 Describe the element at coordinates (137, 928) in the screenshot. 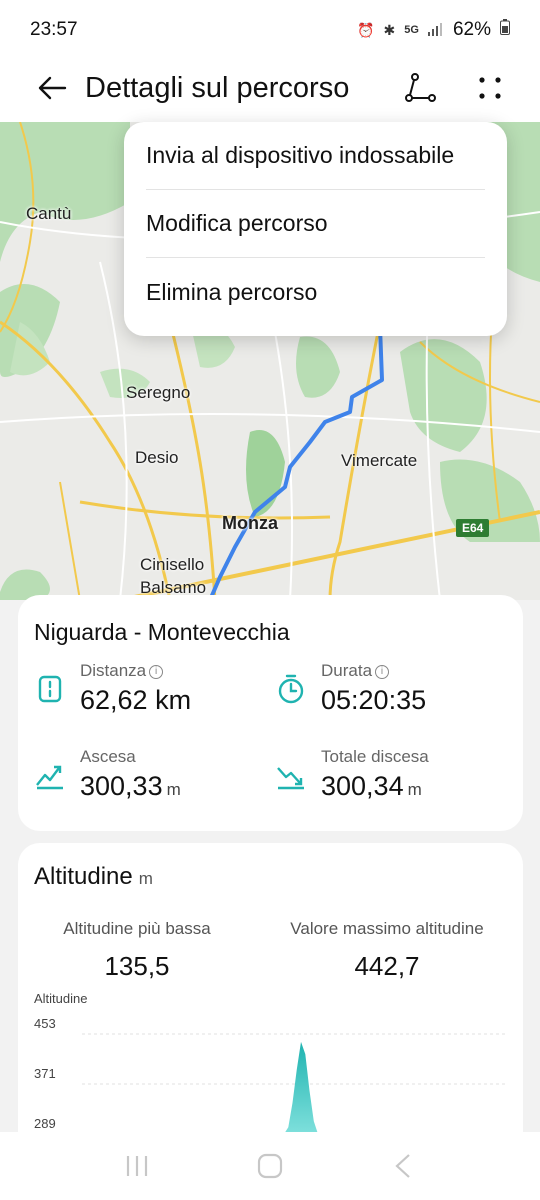

I see `altitude-min-label: Altitudine più bassa` at that location.